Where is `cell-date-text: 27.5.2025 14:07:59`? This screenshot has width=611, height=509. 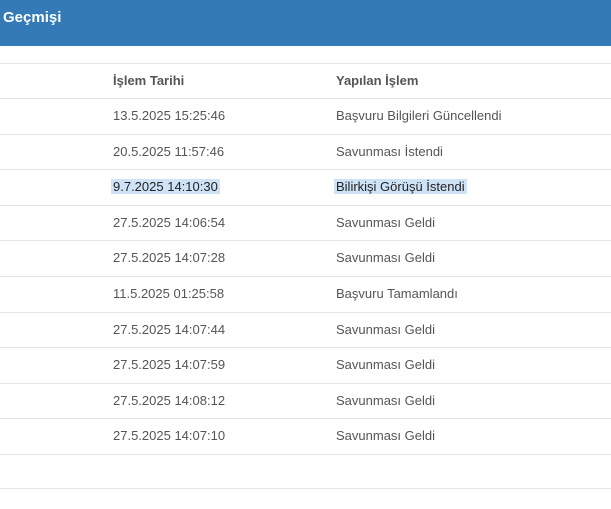 cell-date-text: 27.5.2025 14:07:59 is located at coordinates (169, 365).